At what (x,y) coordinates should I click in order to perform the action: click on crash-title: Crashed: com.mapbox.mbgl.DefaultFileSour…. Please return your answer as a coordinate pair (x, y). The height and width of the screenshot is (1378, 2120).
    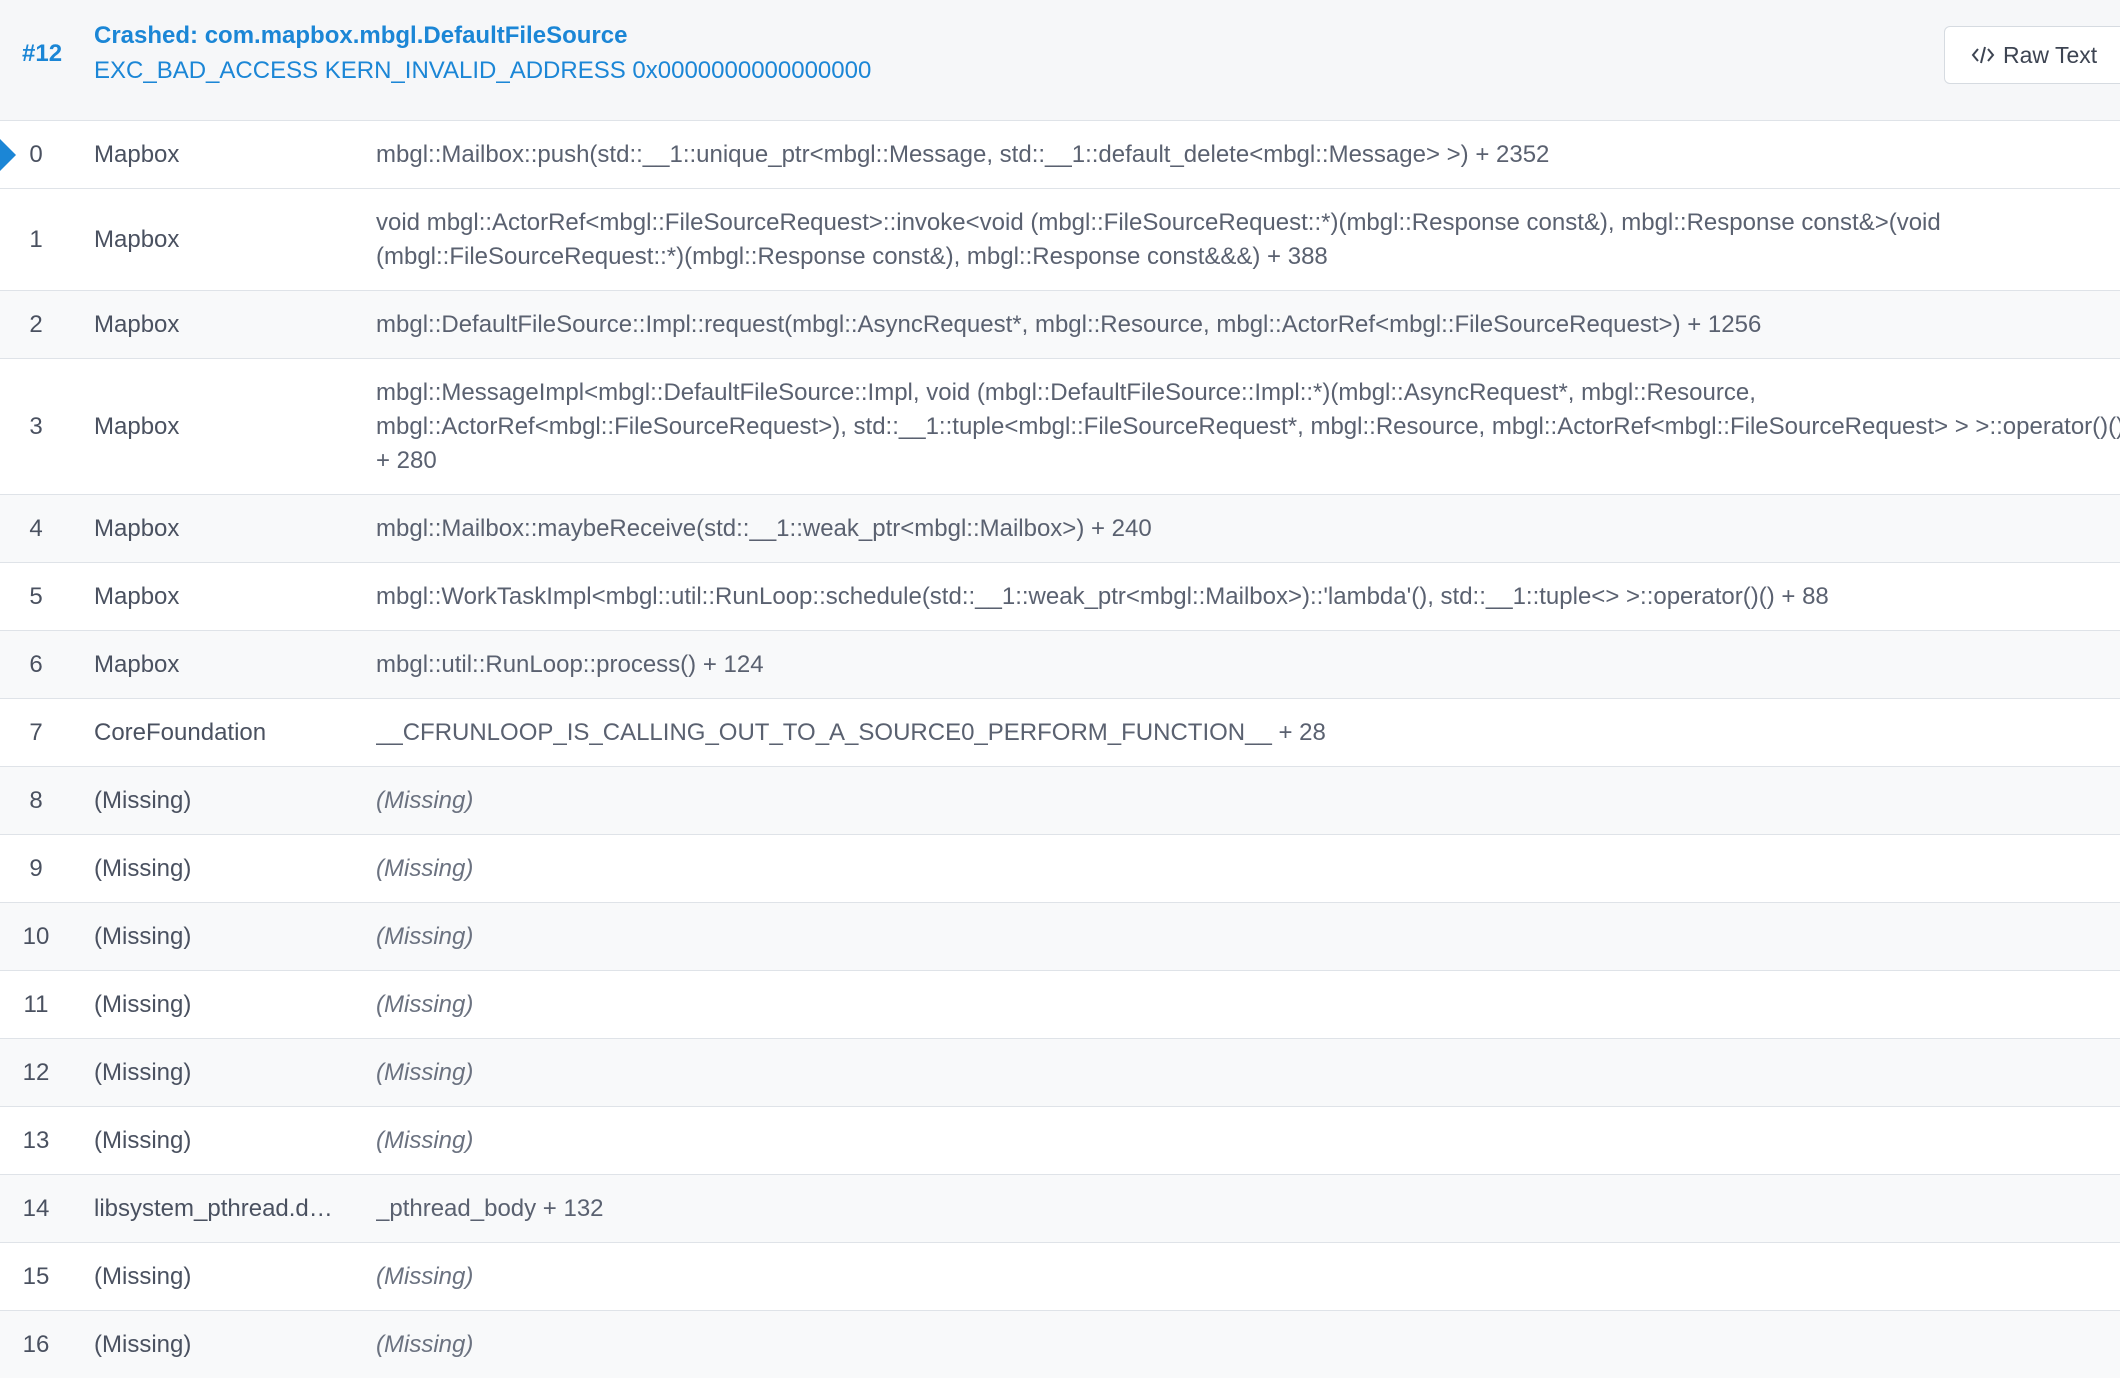
    Looking at the image, I should click on (361, 35).